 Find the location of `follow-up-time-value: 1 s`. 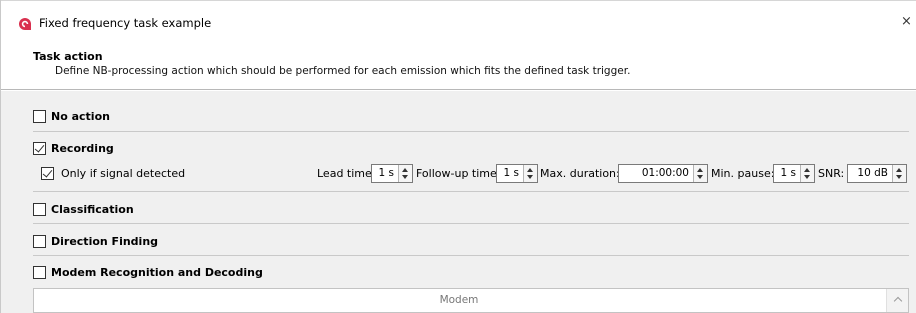

follow-up-time-value: 1 s is located at coordinates (511, 173).